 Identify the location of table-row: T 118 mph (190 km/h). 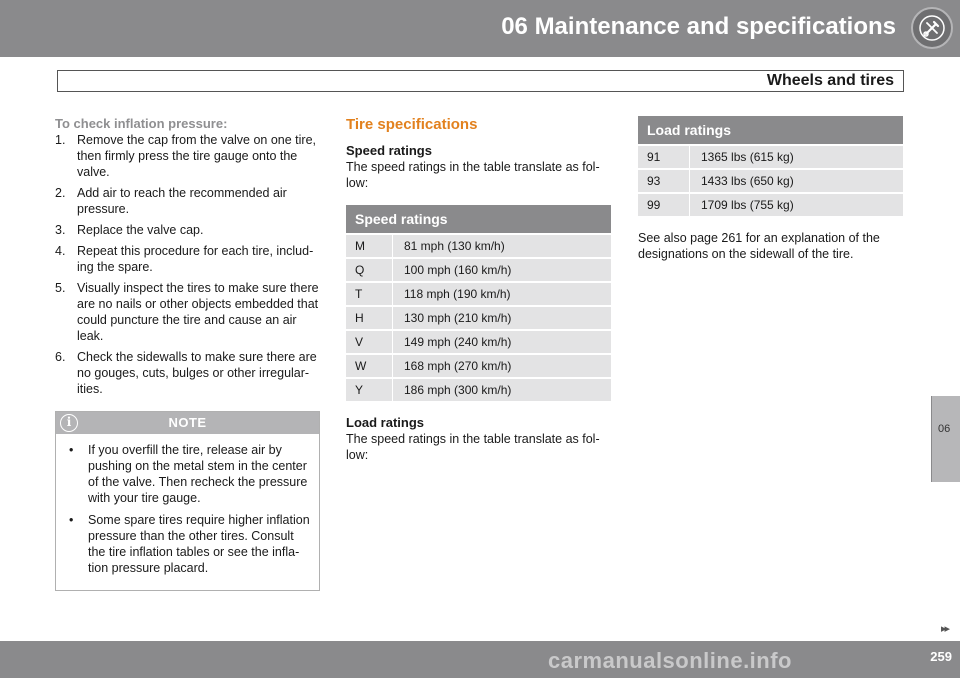
(478, 293).